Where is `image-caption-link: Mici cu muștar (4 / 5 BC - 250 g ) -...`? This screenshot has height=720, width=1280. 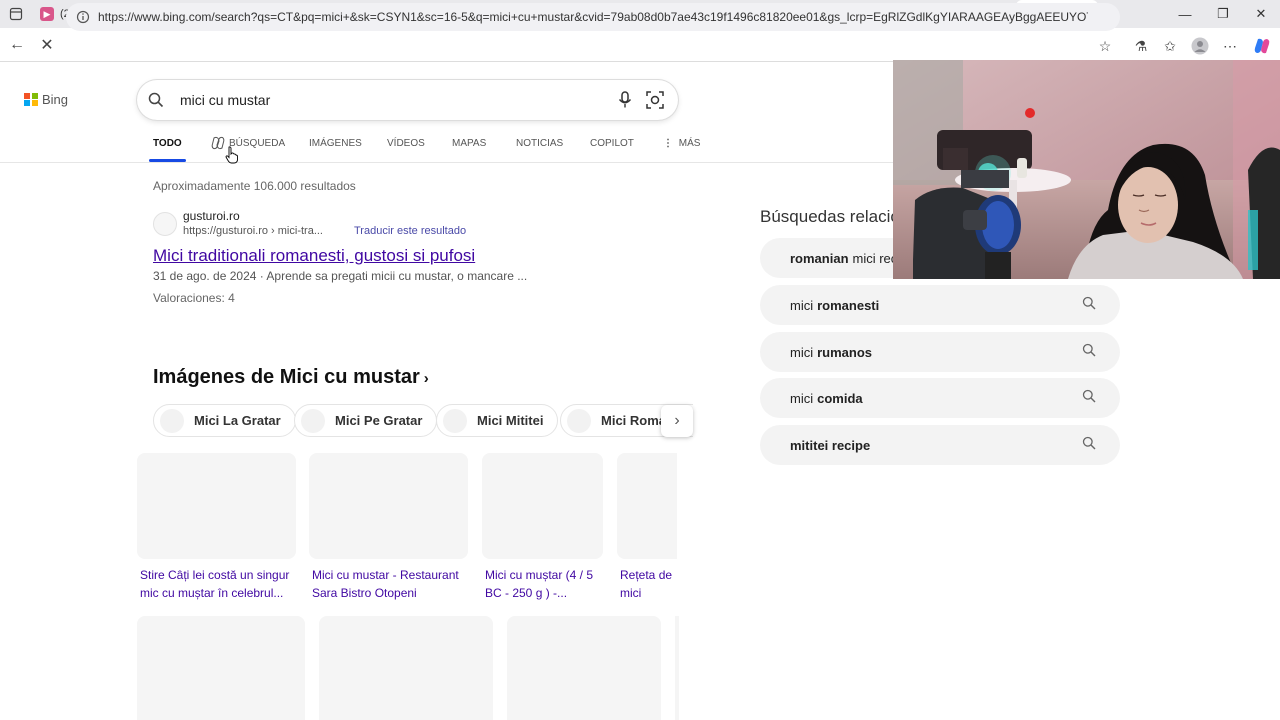 image-caption-link: Mici cu muștar (4 / 5 BC - 250 g ) -... is located at coordinates (545, 584).